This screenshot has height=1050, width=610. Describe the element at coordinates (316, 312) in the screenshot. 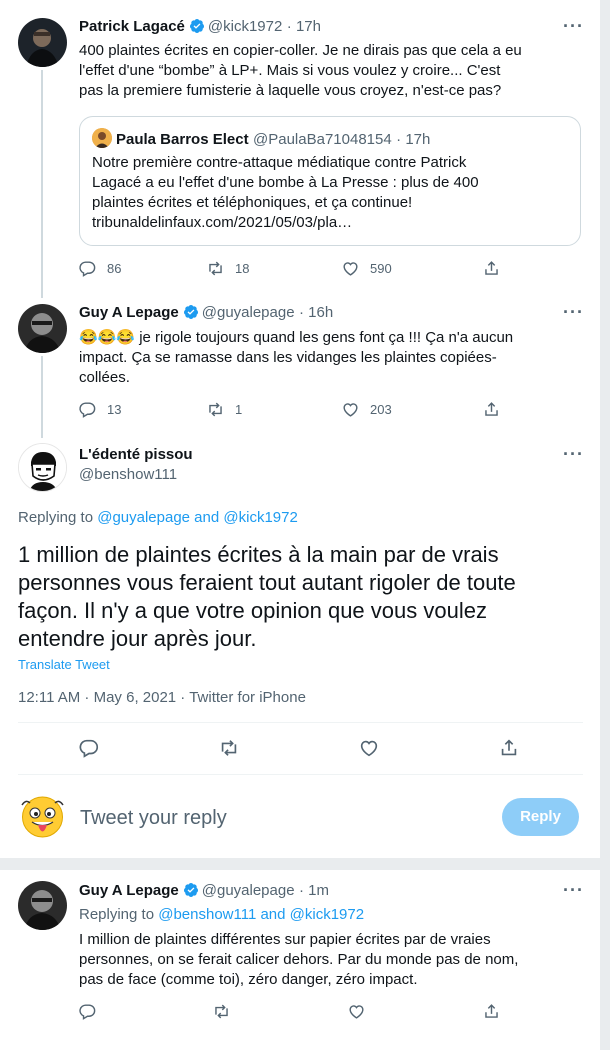

I see `tweet-time: · 16h` at that location.